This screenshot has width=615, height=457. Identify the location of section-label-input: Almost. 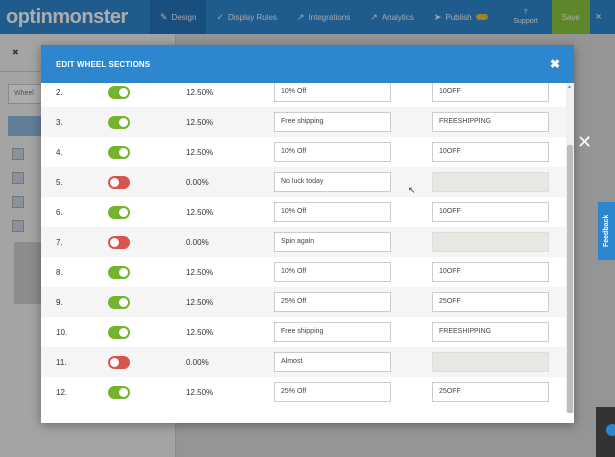
(332, 362).